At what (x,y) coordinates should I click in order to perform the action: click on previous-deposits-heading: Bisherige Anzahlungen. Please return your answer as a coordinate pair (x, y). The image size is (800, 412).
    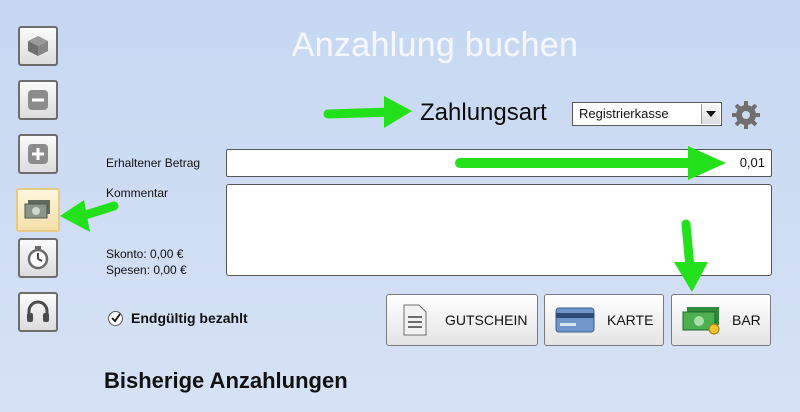
    Looking at the image, I should click on (226, 380).